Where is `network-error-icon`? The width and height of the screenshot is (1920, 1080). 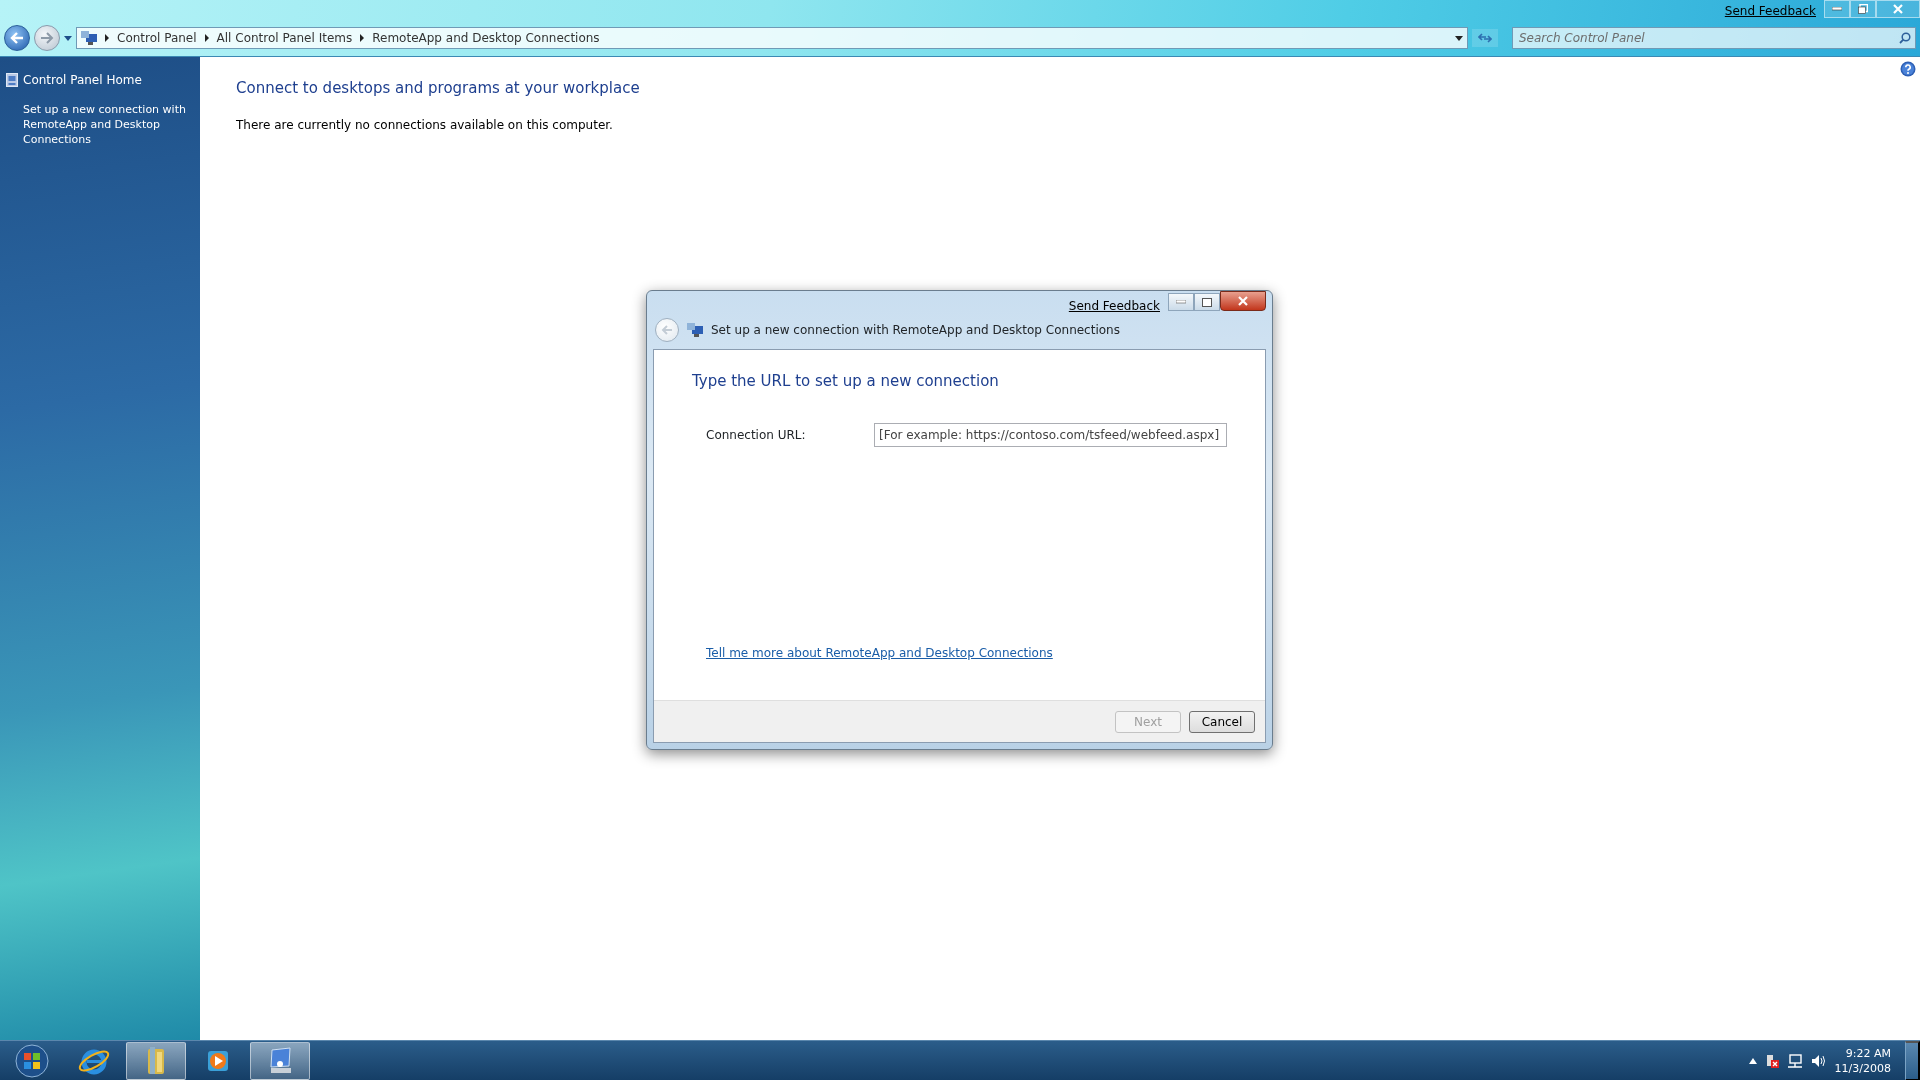 network-error-icon is located at coordinates (1771, 1060).